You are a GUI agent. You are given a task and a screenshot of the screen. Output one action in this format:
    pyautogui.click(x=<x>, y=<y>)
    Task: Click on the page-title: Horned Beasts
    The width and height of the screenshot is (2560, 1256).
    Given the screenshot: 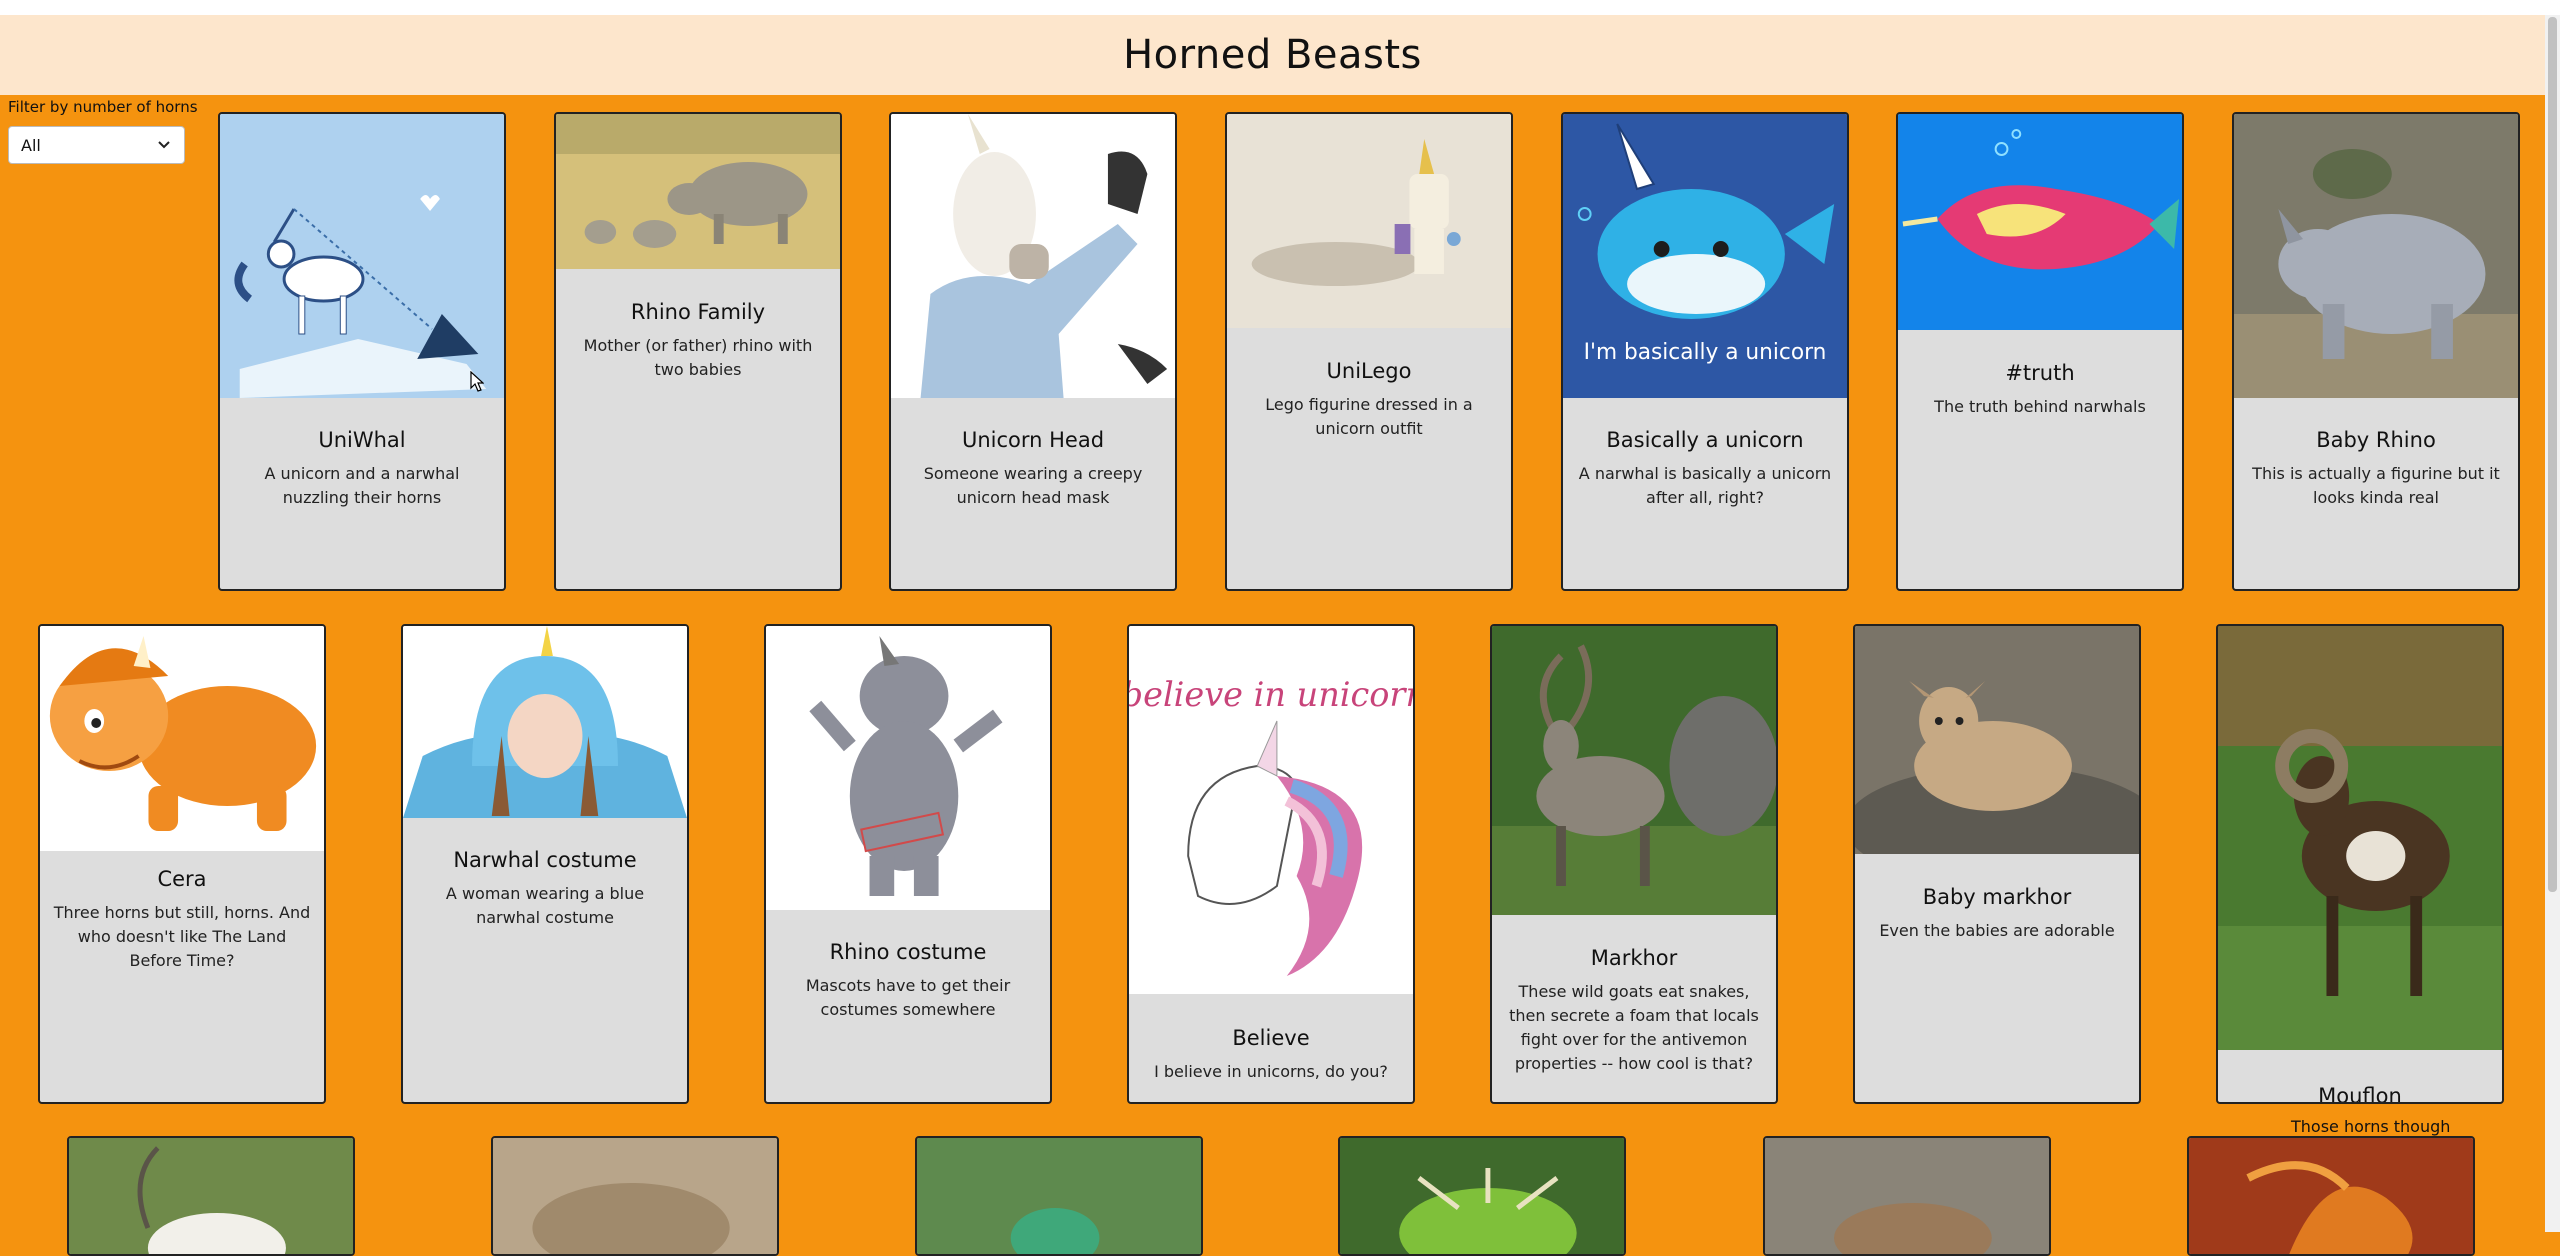 What is the action you would take?
    pyautogui.click(x=1272, y=55)
    